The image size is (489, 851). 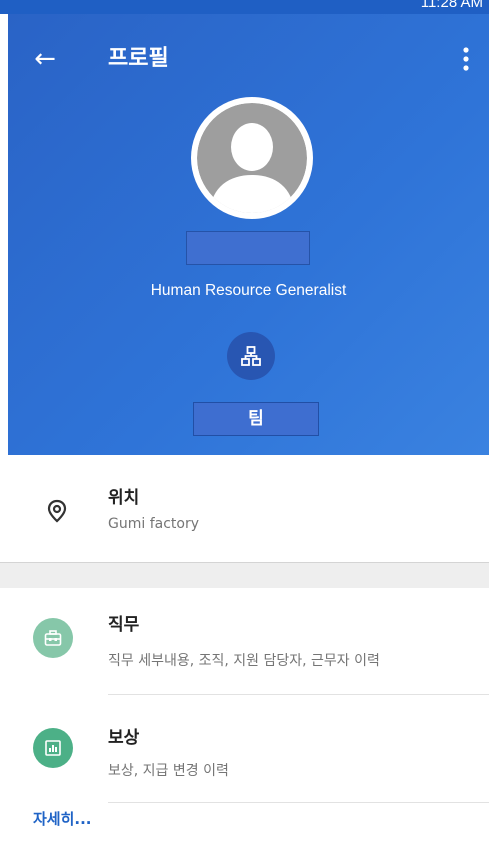 I want to click on compensation-icon-badge, so click(x=53, y=748).